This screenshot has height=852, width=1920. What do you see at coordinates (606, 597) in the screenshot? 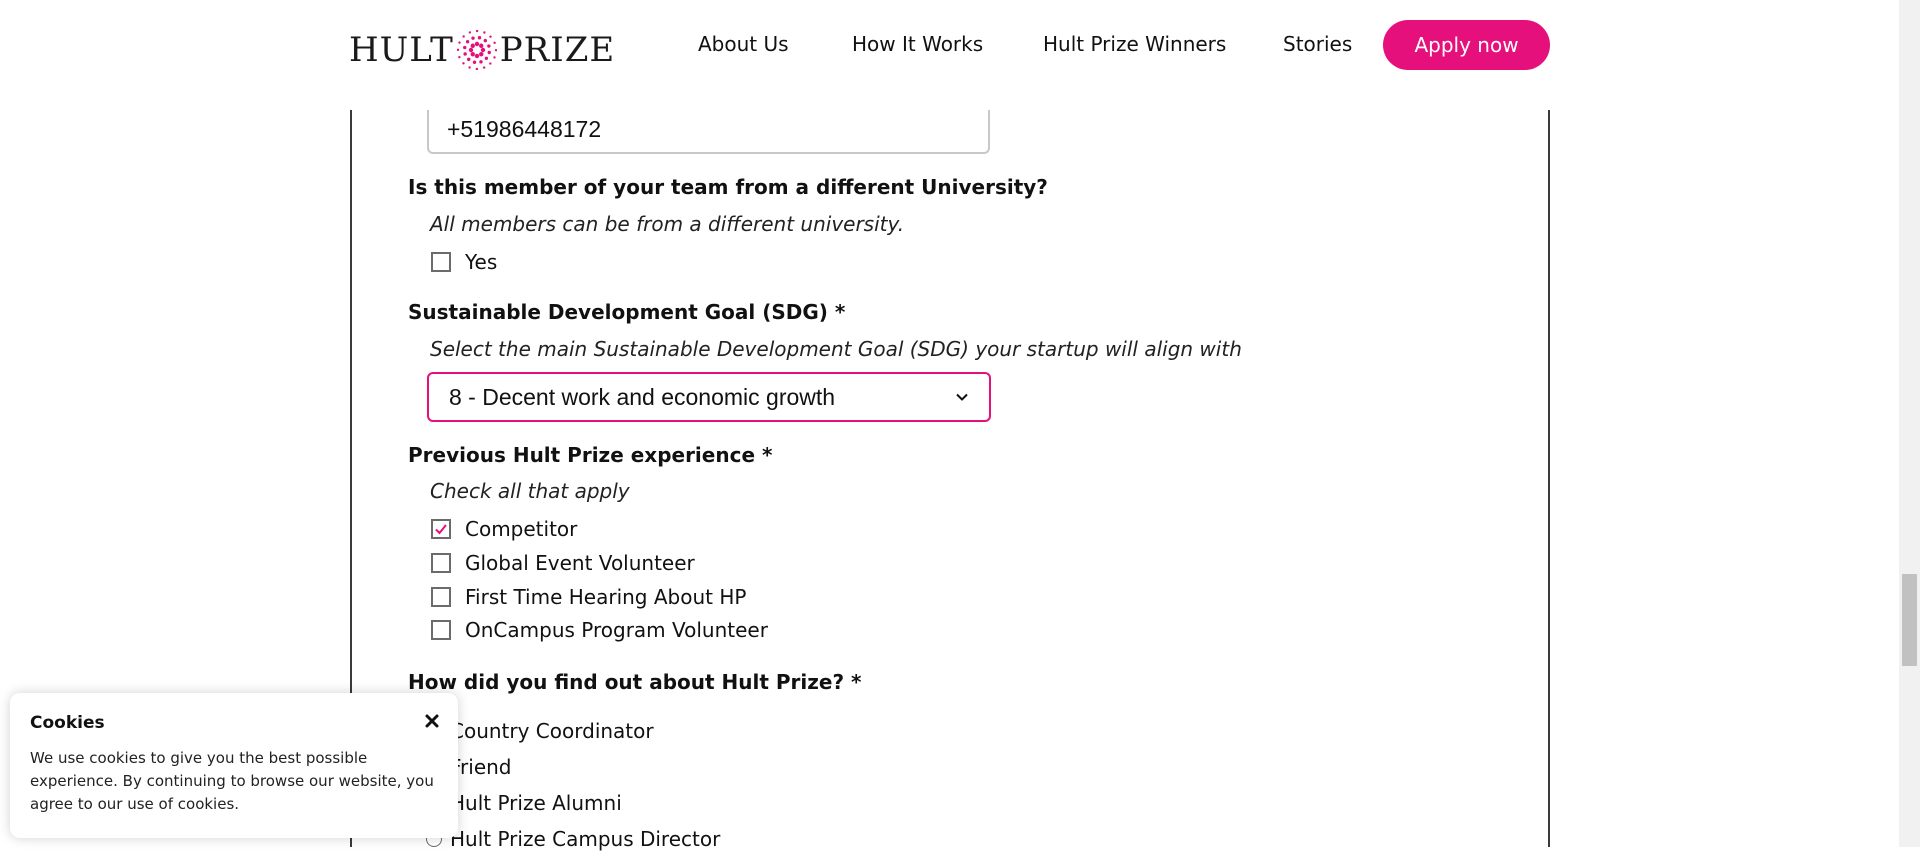
I see `experience-option-label: First Time Hearing About HP` at bounding box center [606, 597].